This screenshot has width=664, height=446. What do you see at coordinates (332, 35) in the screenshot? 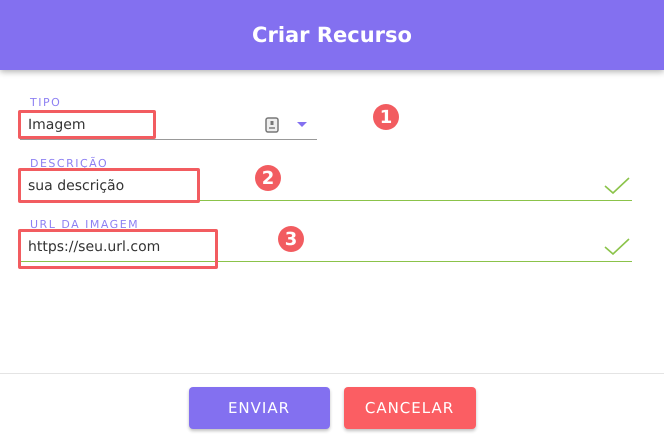
I see `dialog-title: Criar Recurso` at bounding box center [332, 35].